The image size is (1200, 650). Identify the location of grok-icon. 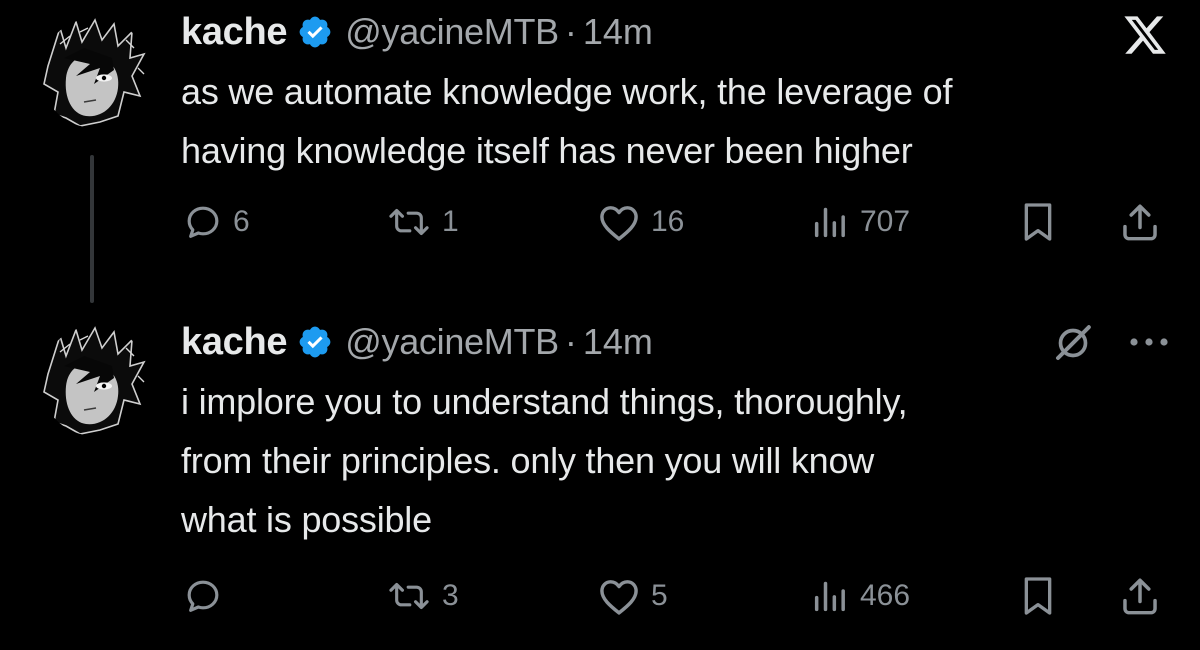
(1073, 343).